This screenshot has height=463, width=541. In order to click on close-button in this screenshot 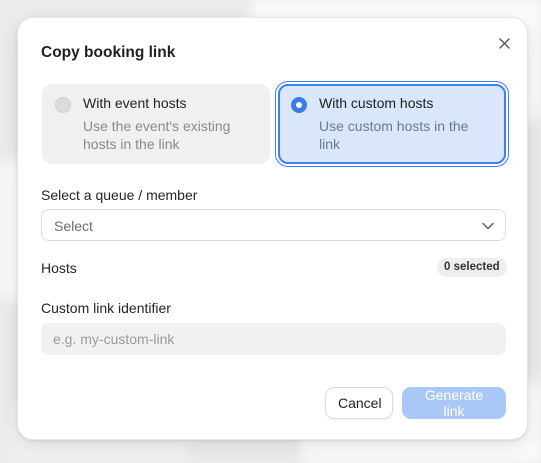, I will do `click(504, 43)`.